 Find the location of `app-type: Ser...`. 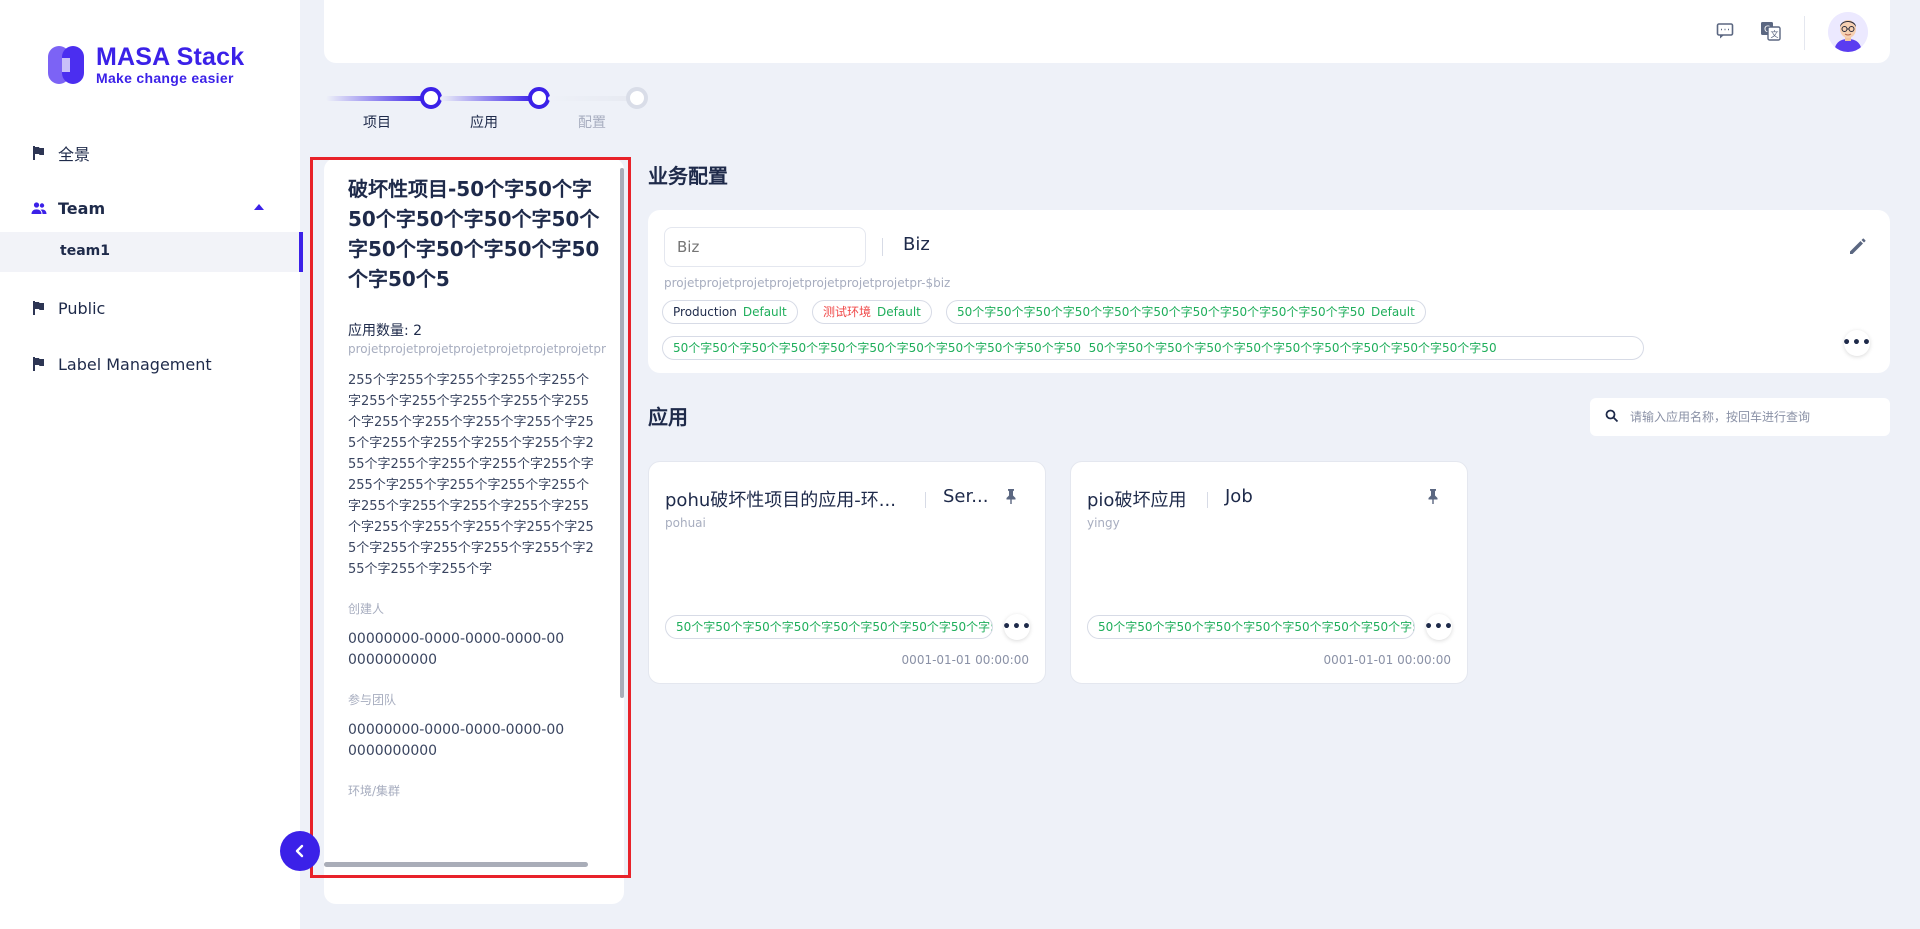

app-type: Ser... is located at coordinates (966, 496).